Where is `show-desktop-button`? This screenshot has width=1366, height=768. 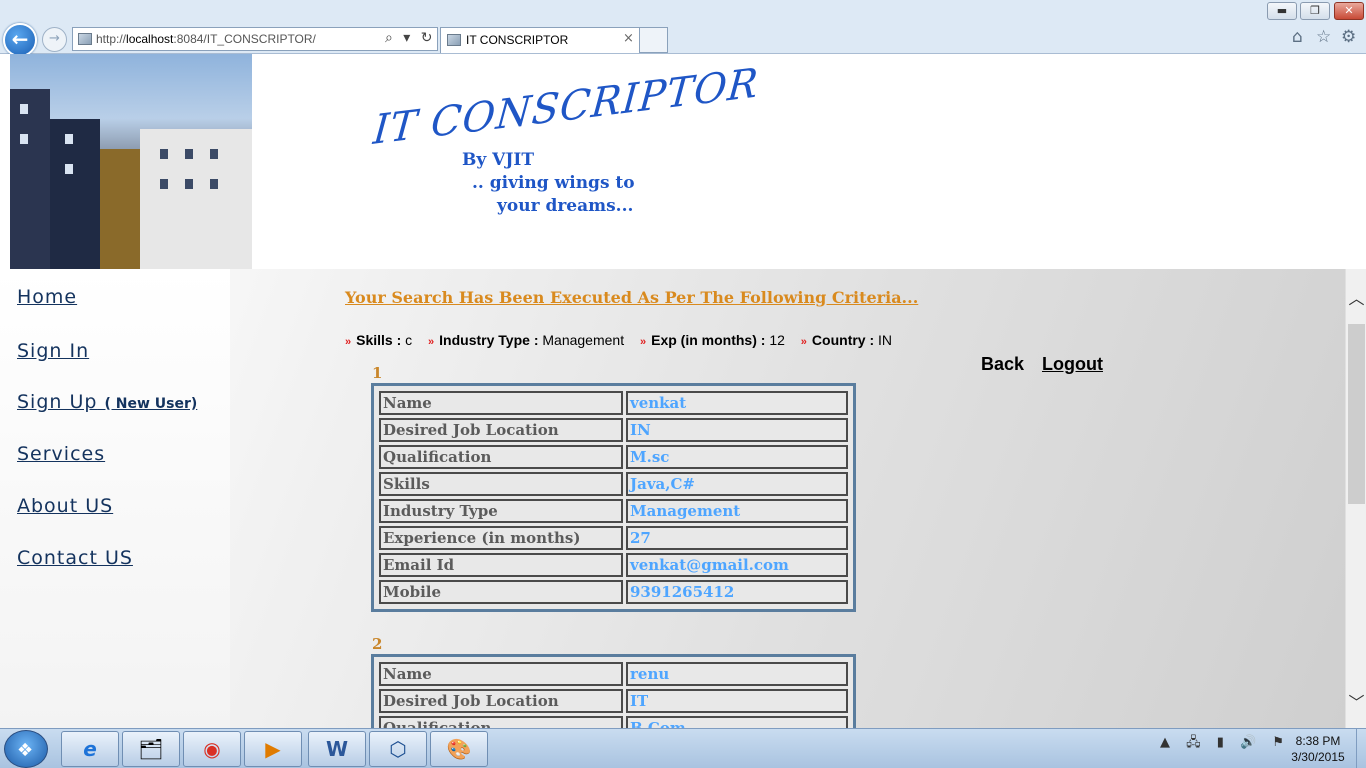
show-desktop-button is located at coordinates (1361, 748).